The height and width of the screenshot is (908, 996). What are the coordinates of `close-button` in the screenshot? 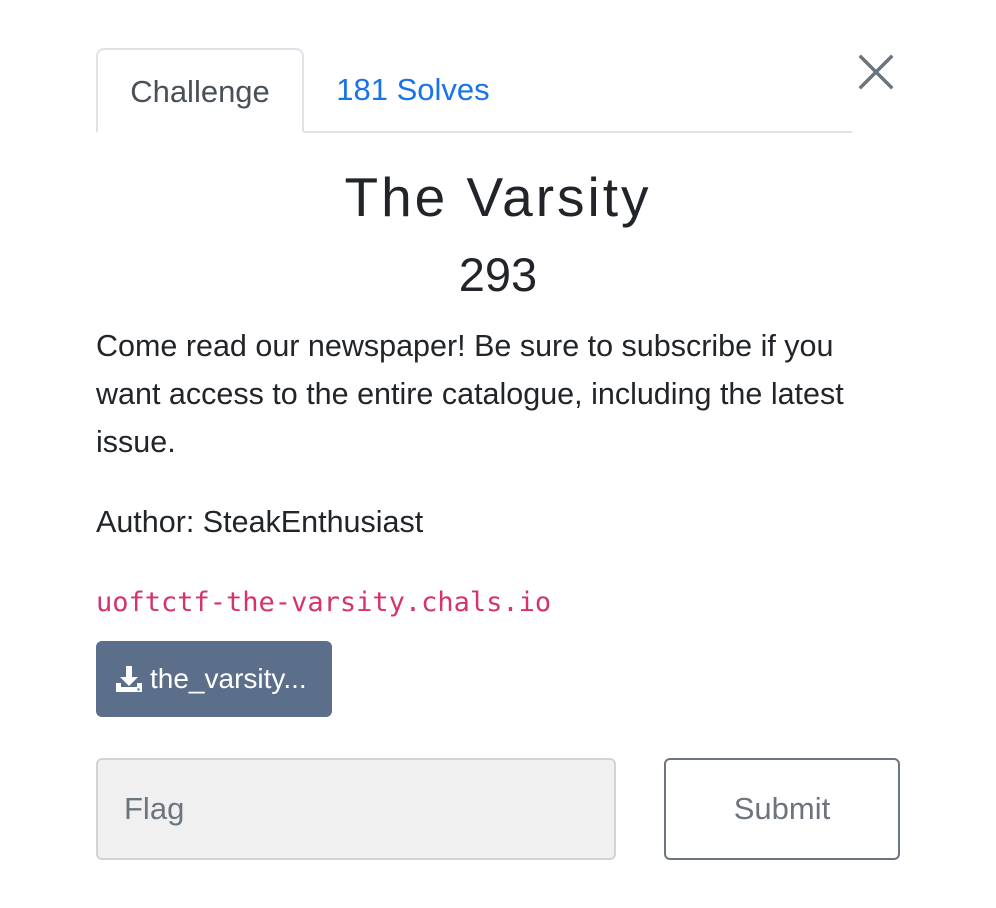 It's located at (876, 72).